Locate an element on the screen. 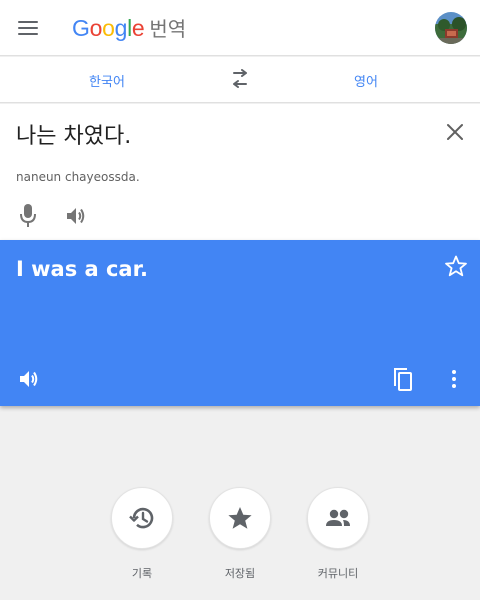 Image resolution: width=480 pixels, height=600 pixels. source-text: 나는 차였다. is located at coordinates (73, 134).